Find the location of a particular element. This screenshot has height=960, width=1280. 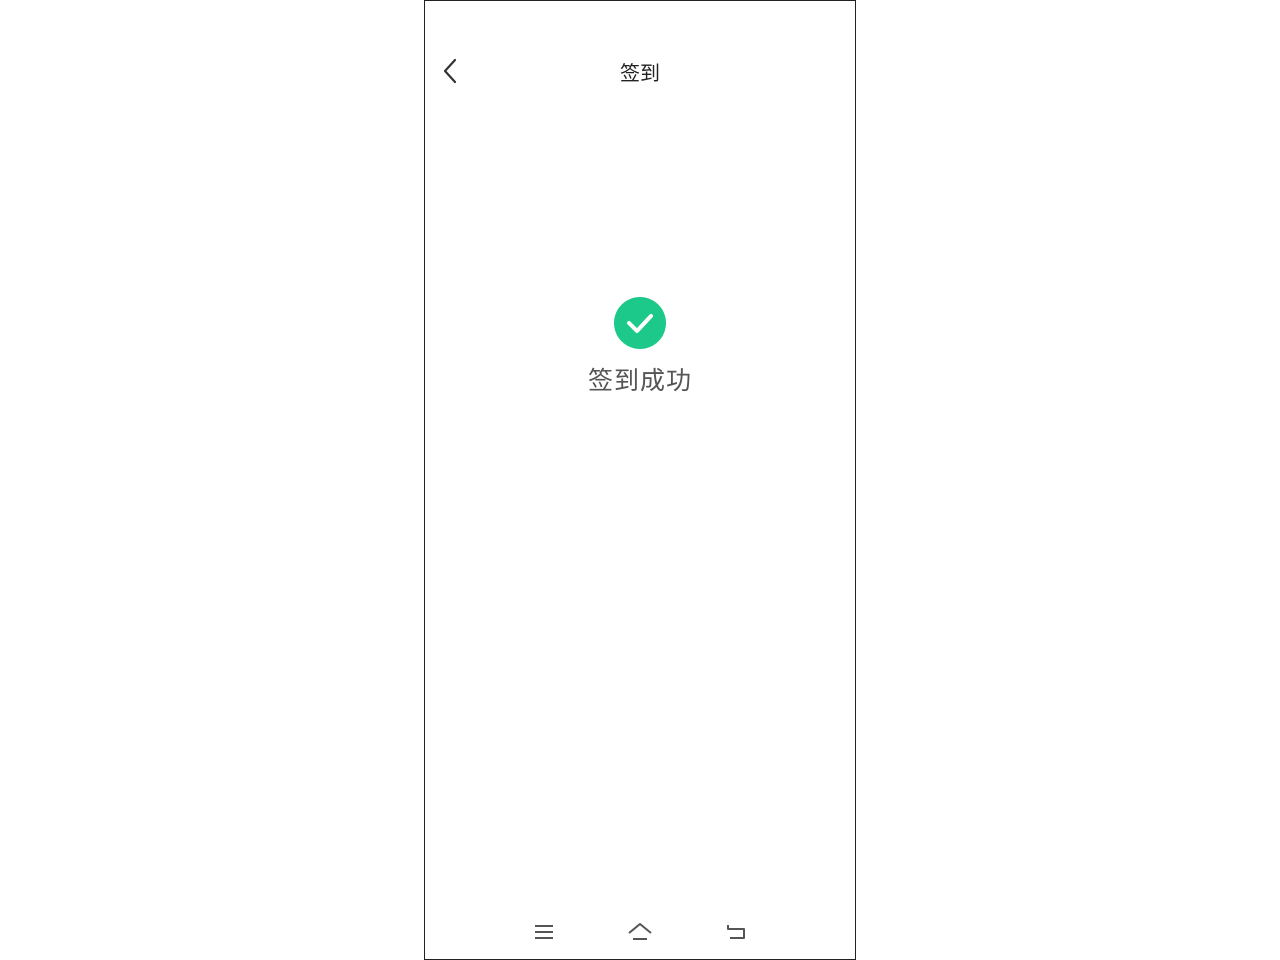

return-icon is located at coordinates (736, 932).